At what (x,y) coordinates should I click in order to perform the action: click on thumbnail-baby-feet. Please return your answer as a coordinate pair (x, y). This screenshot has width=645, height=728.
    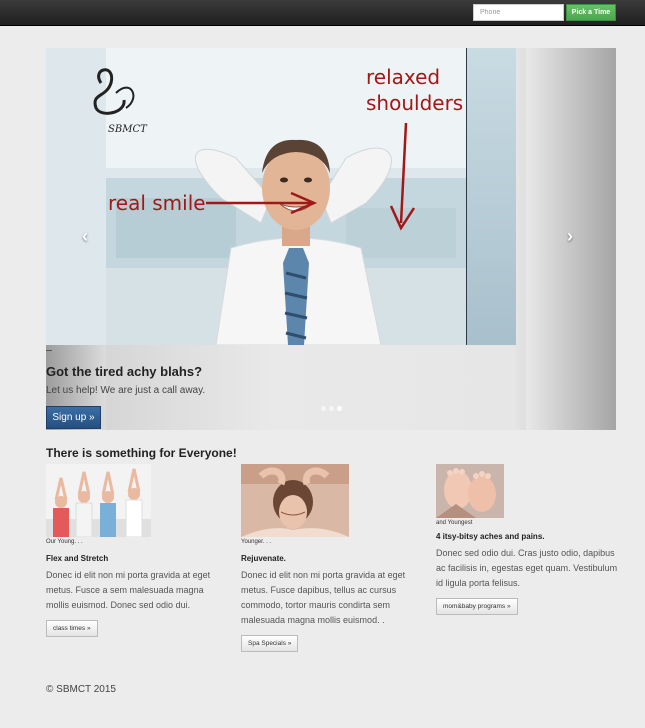
    Looking at the image, I should click on (527, 491).